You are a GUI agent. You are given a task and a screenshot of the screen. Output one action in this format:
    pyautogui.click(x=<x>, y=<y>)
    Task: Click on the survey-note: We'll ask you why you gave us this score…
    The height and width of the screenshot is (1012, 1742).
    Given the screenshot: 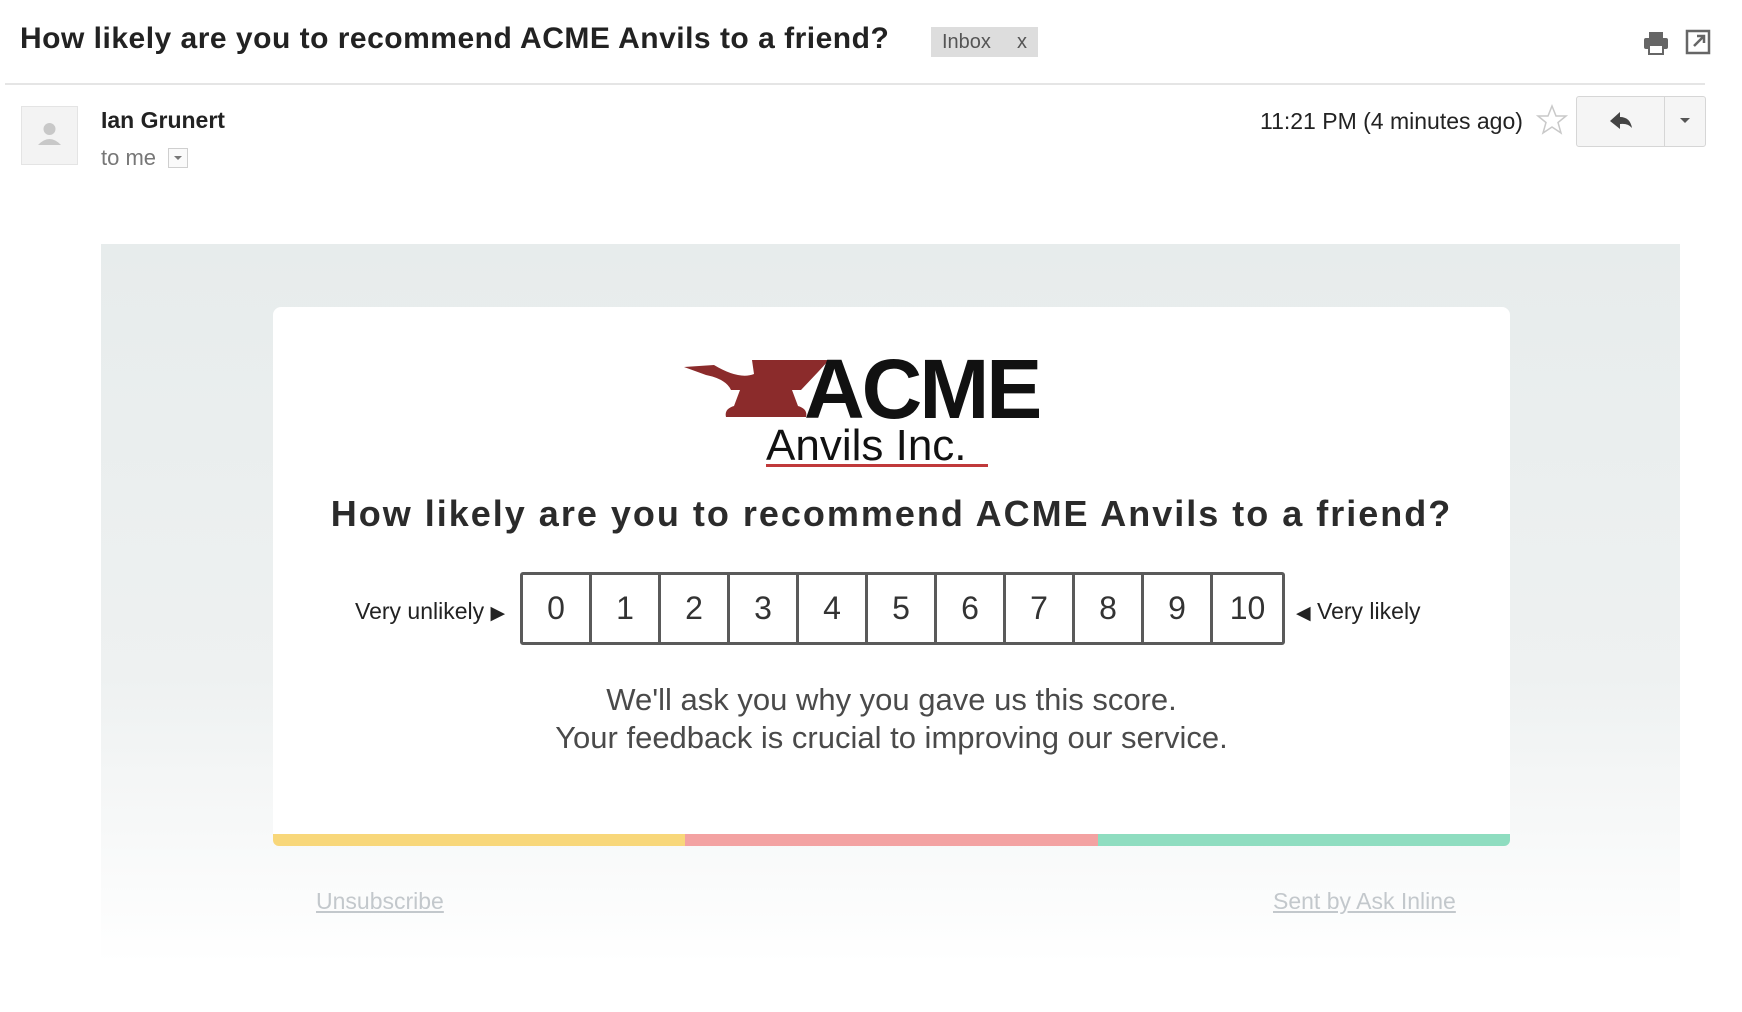 What is the action you would take?
    pyautogui.click(x=891, y=719)
    